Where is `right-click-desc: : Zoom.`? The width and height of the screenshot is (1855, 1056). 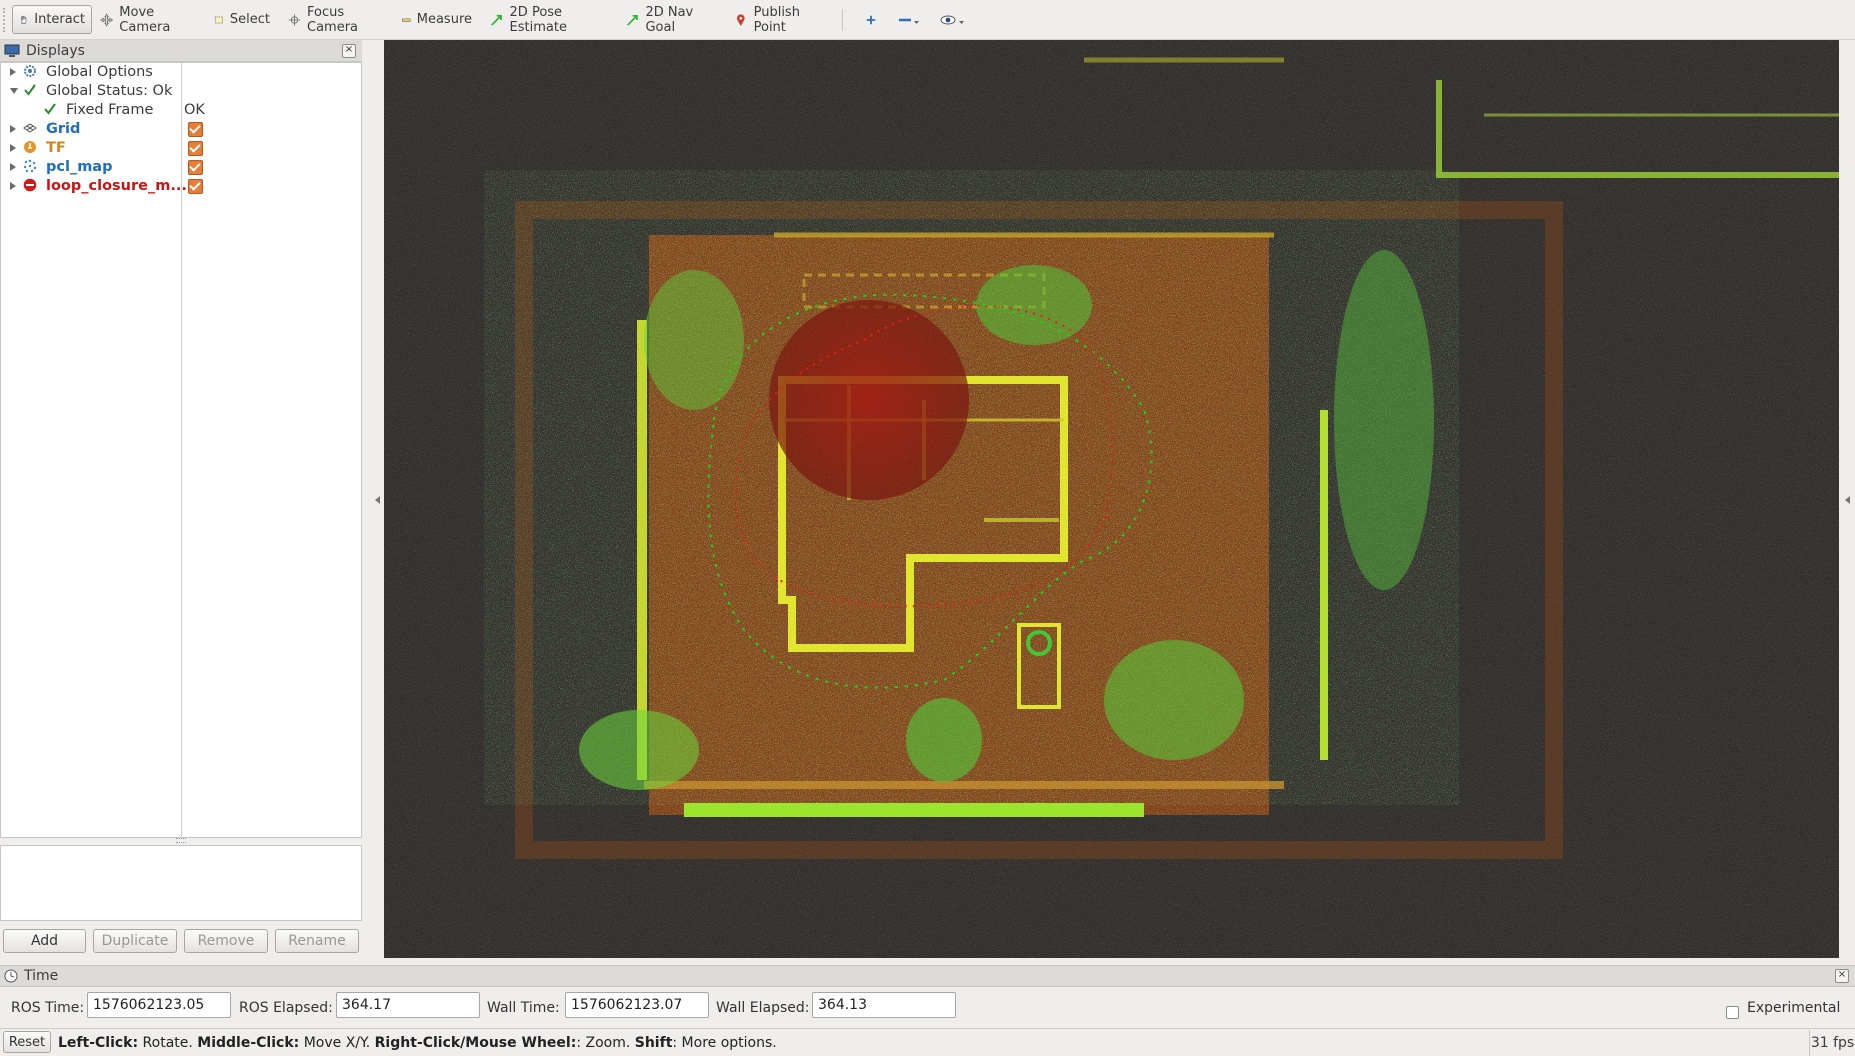
right-click-desc: : Zoom. is located at coordinates (605, 1043).